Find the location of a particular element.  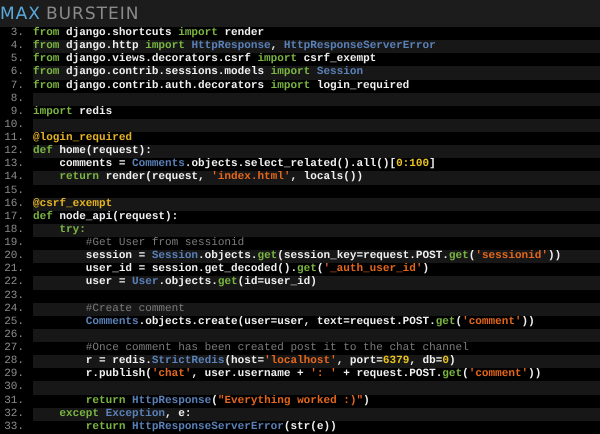

line-number: 6. is located at coordinates (17, 73).